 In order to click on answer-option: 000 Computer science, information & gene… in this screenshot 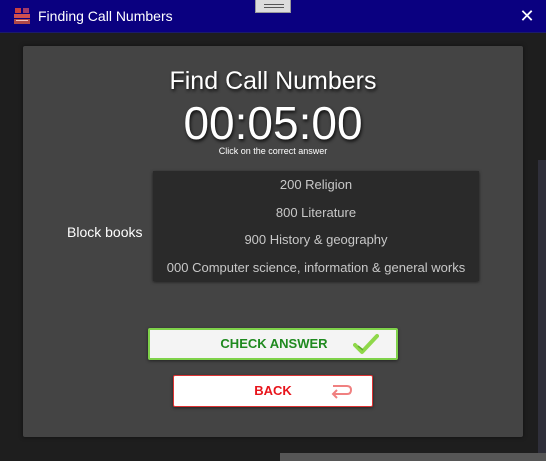, I will do `click(316, 268)`.